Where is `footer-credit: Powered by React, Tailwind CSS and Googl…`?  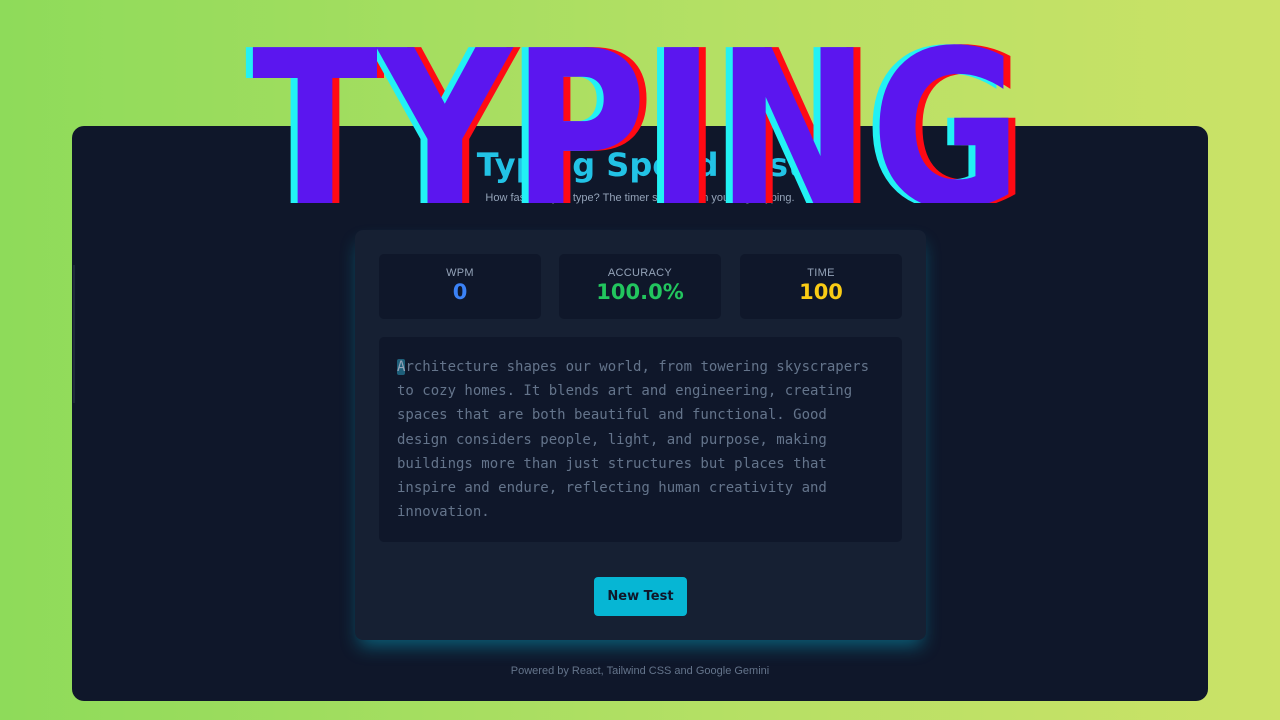 footer-credit: Powered by React, Tailwind CSS and Googl… is located at coordinates (640, 671).